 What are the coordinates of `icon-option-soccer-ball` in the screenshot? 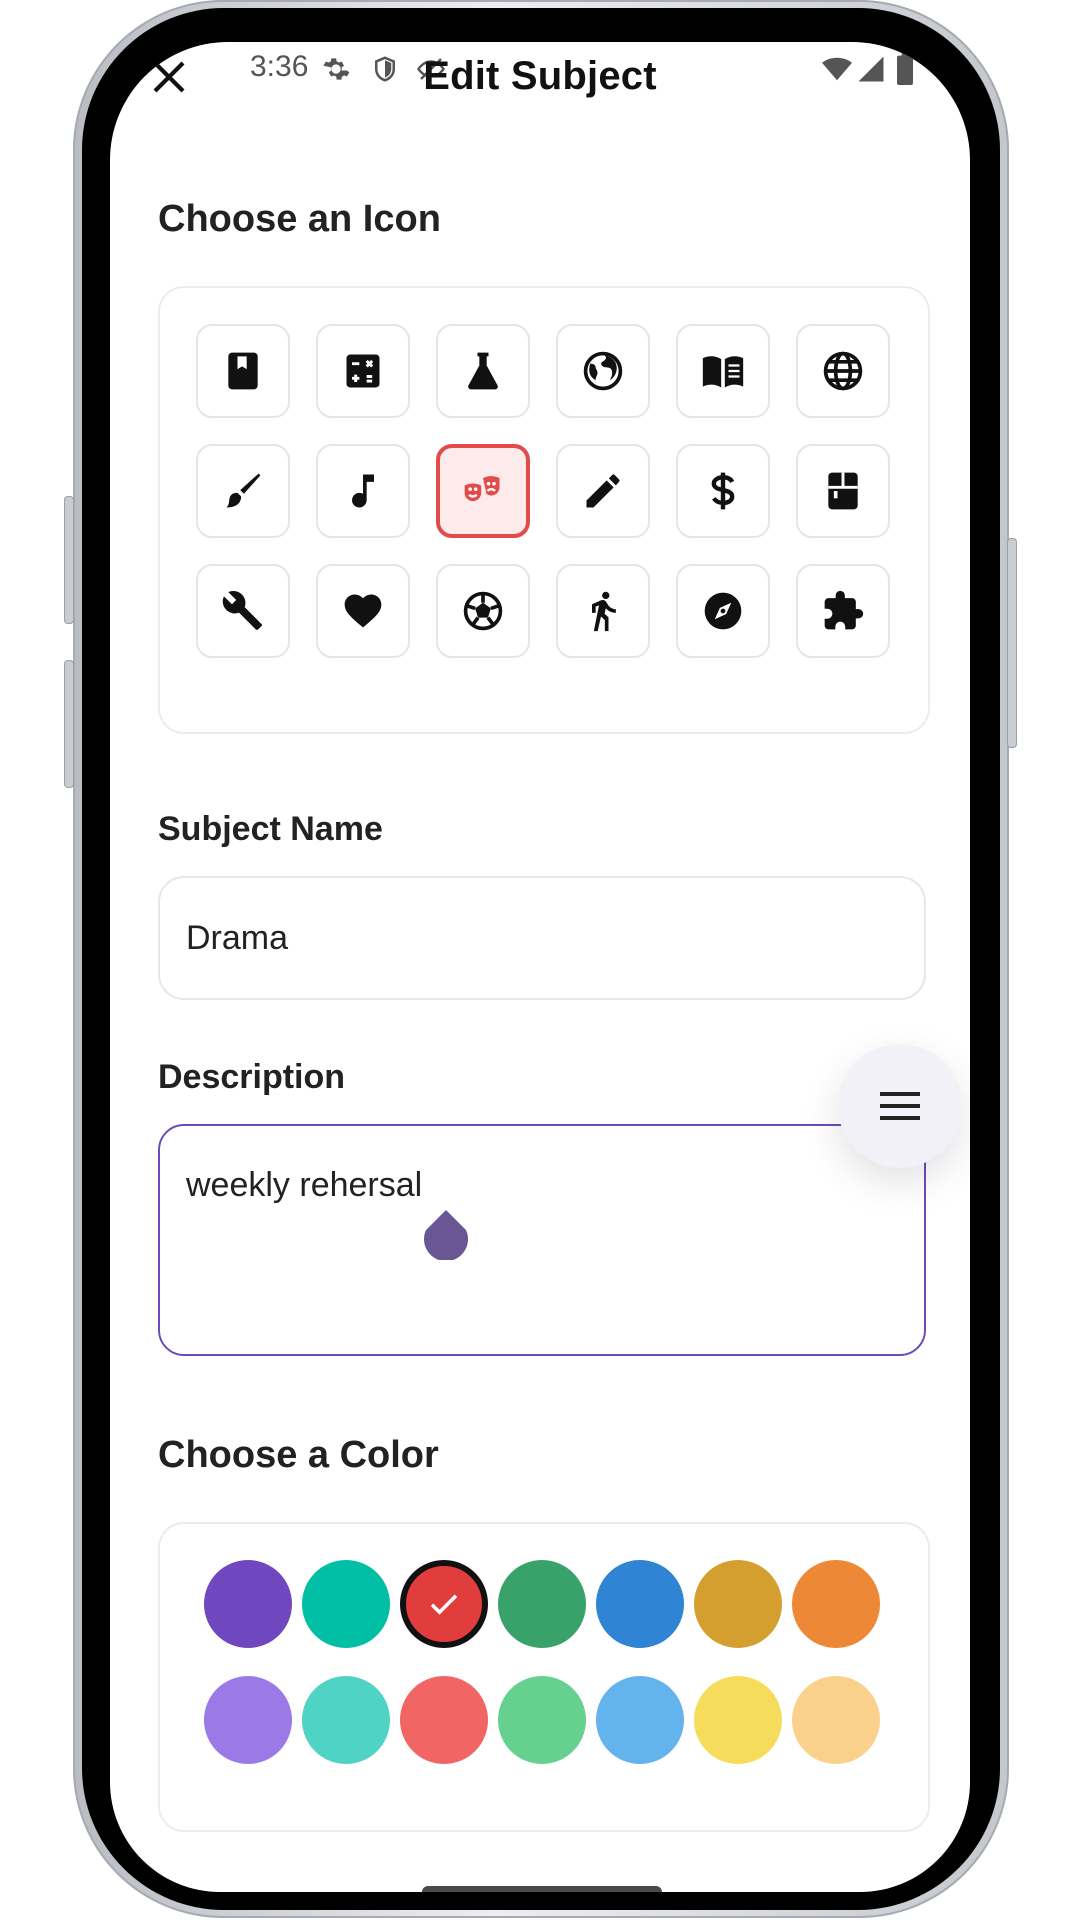 It's located at (483, 611).